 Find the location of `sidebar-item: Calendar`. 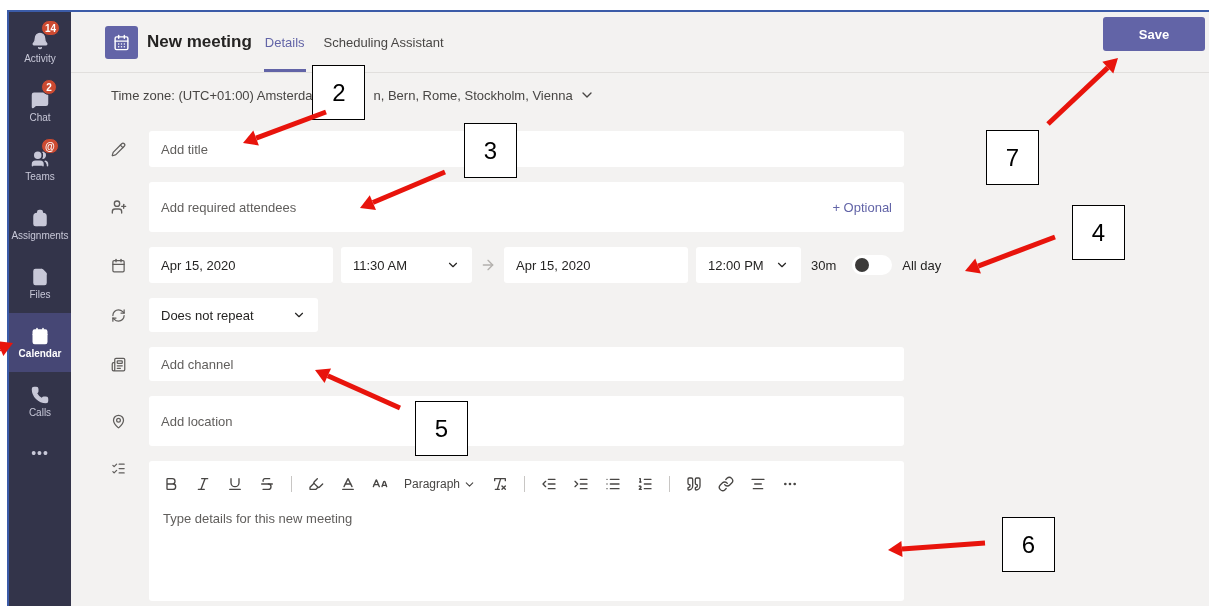

sidebar-item: Calendar is located at coordinates (40, 342).